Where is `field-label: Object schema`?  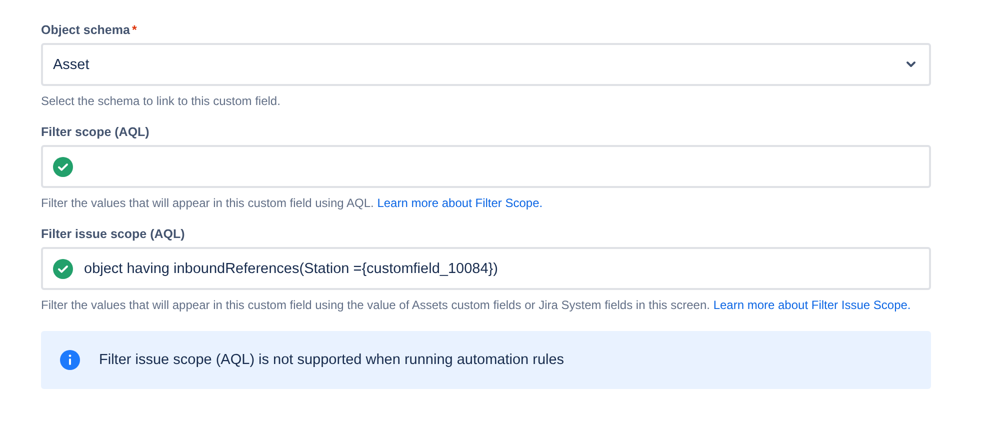 field-label: Object schema is located at coordinates (85, 30).